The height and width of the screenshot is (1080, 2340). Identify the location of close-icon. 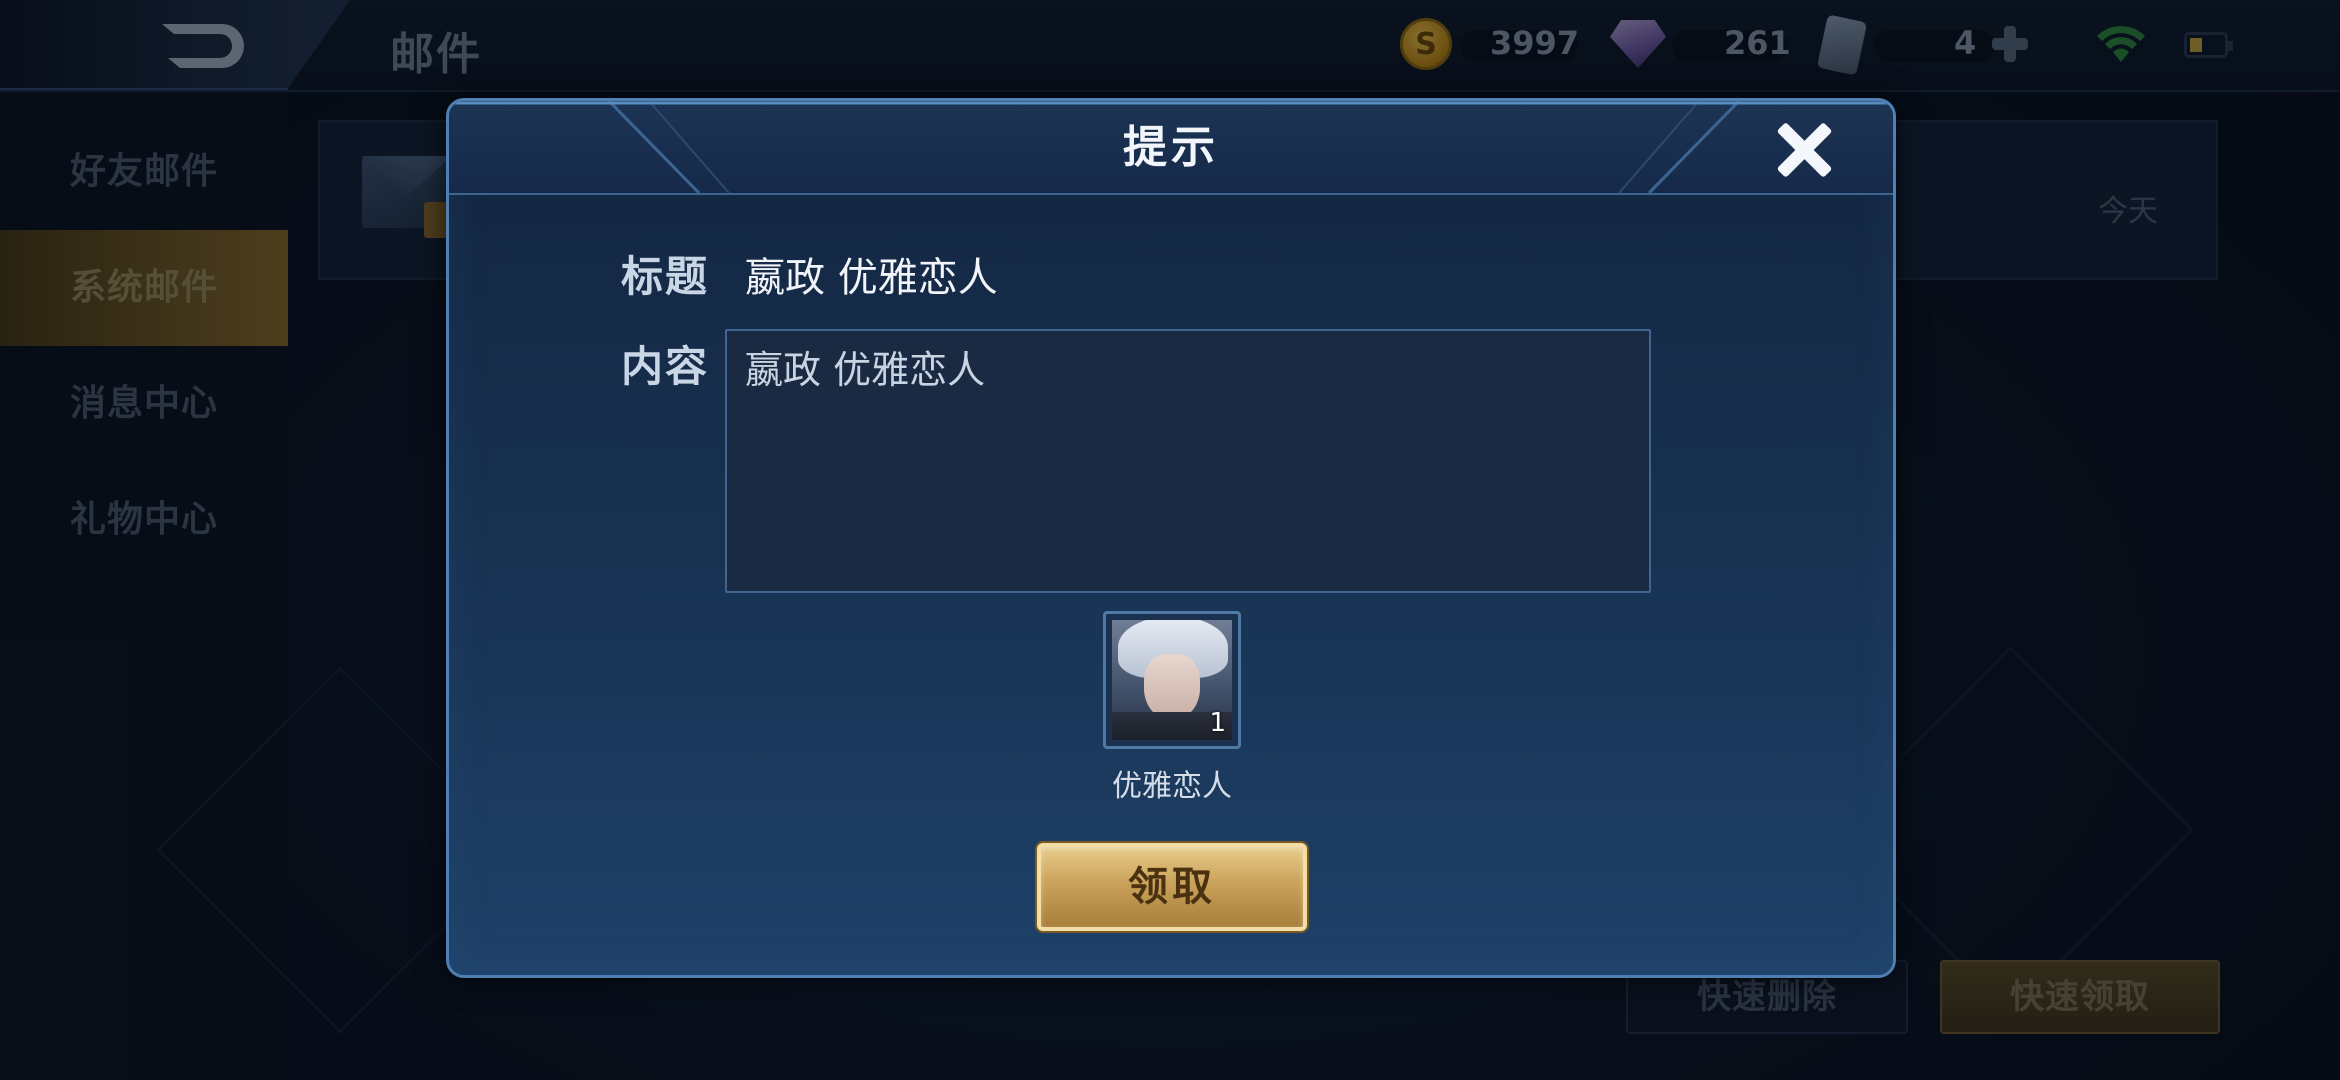
(1804, 150).